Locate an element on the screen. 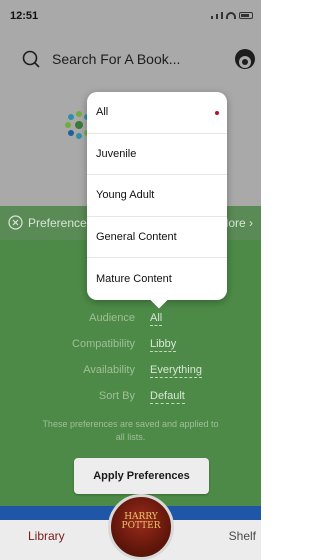 Image resolution: width=320 pixels, height=560 pixels. status-icons is located at coordinates (232, 15).